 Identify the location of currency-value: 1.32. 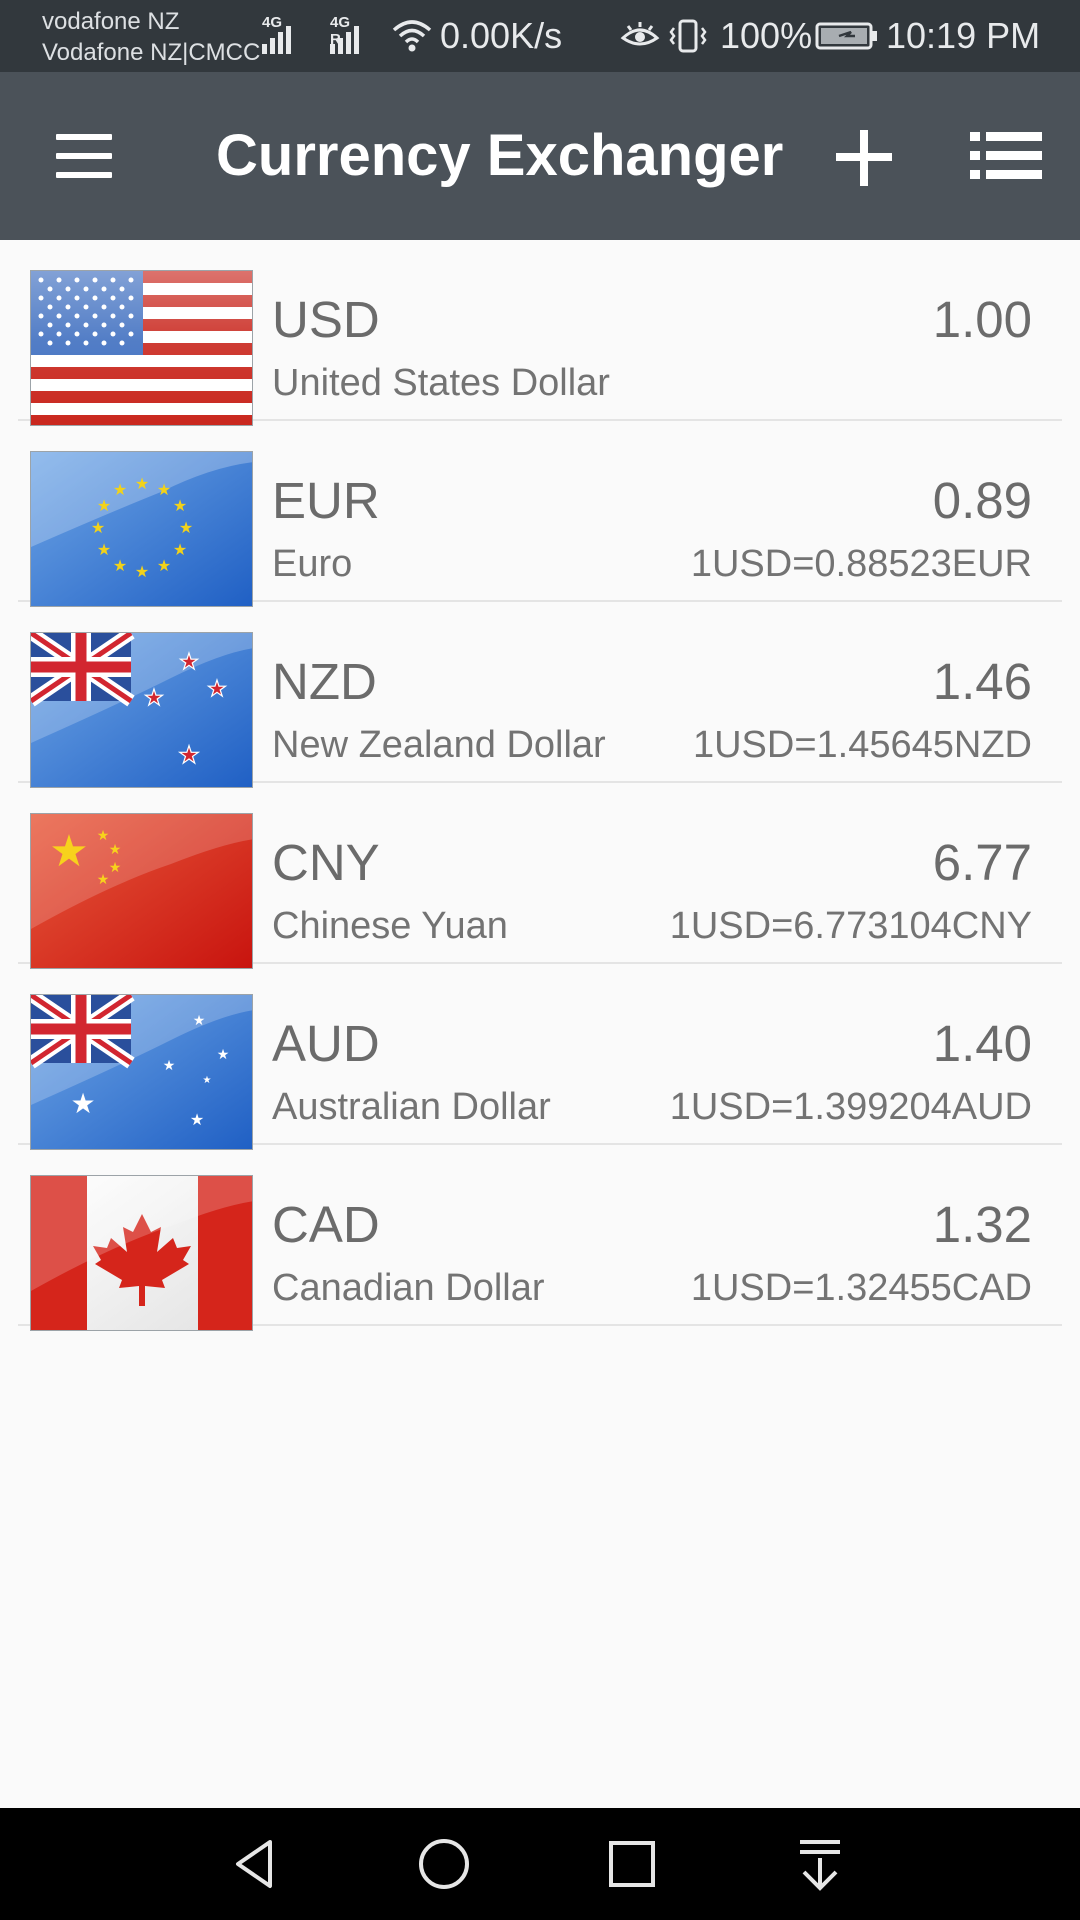
(982, 1224).